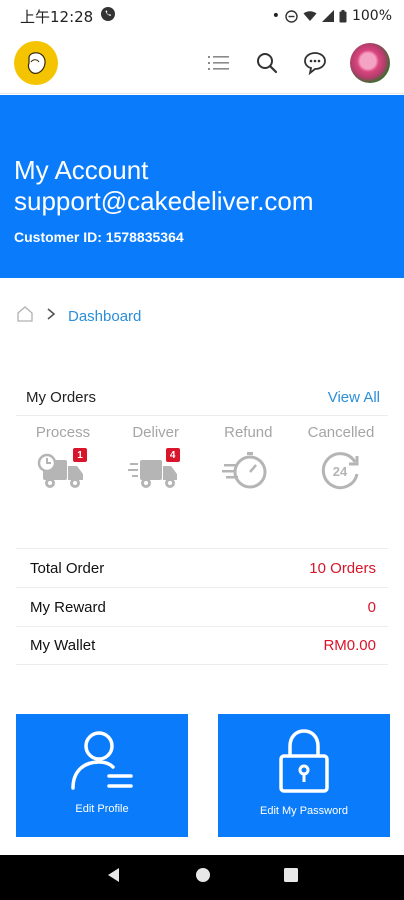 This screenshot has width=404, height=900. What do you see at coordinates (371, 607) in the screenshot?
I see `summary-value: 0` at bounding box center [371, 607].